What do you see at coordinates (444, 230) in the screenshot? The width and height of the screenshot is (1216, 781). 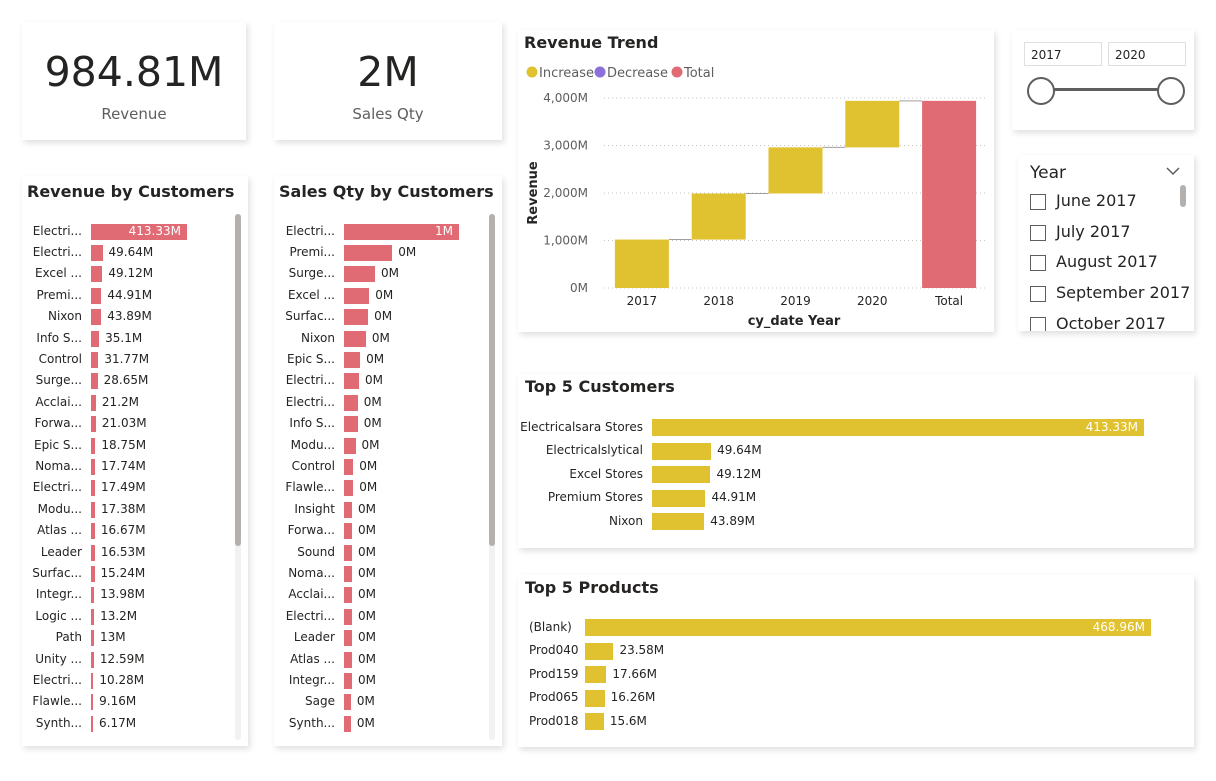 I see `sales-qty-by-customer-value-label: 1M` at bounding box center [444, 230].